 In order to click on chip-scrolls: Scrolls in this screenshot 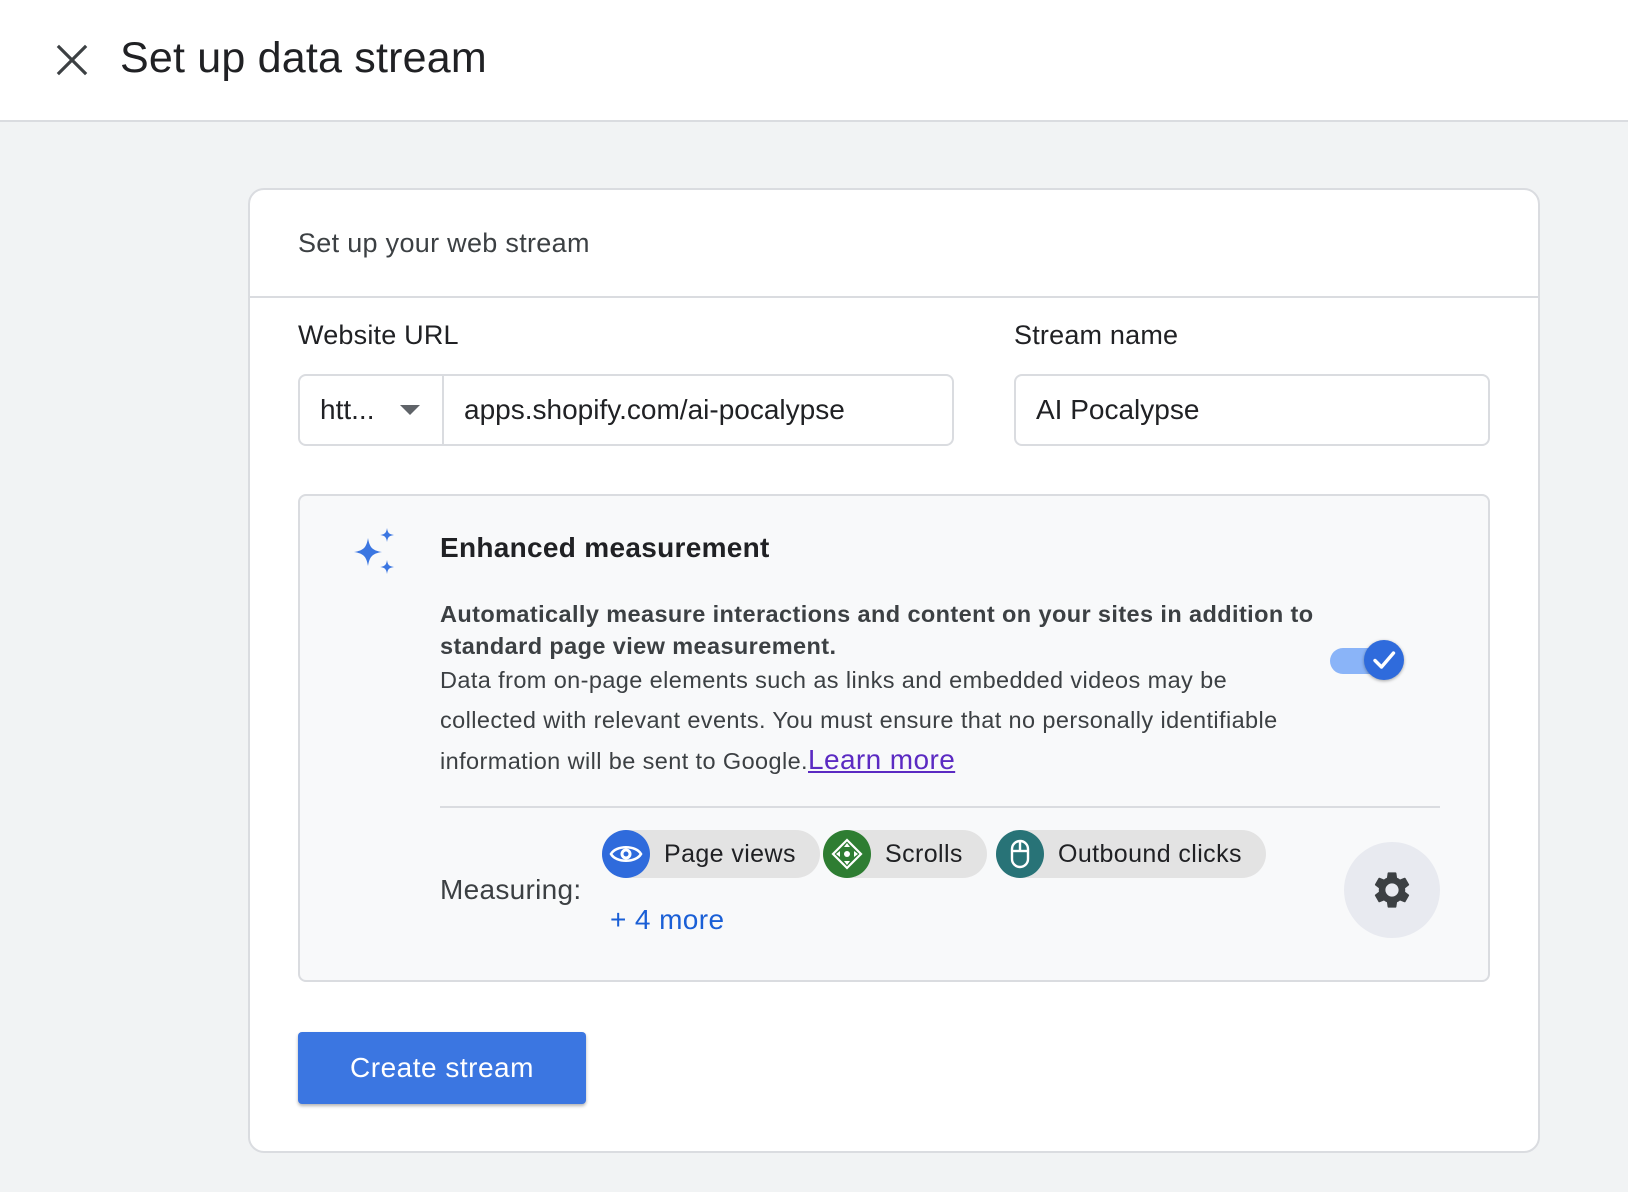, I will do `click(905, 854)`.